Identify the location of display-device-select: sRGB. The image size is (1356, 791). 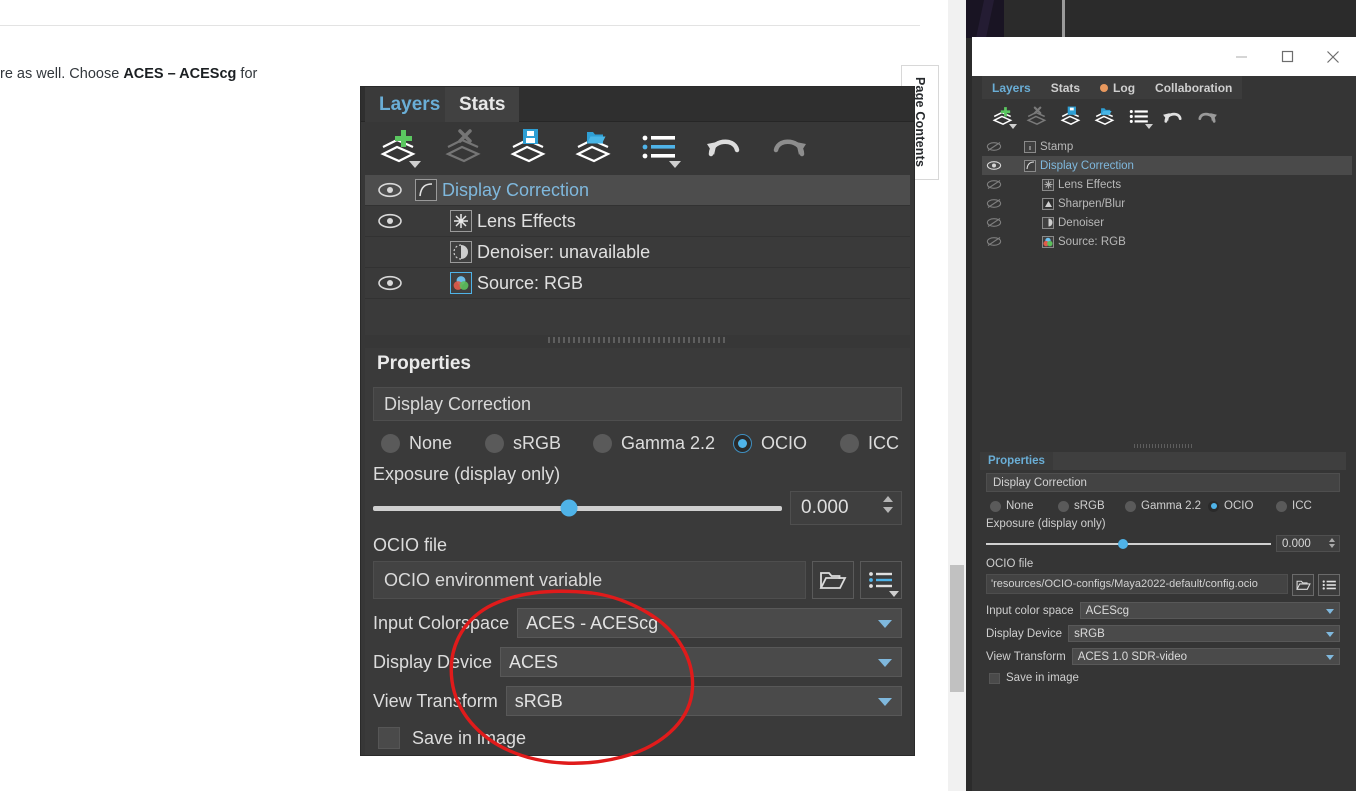
(1204, 633).